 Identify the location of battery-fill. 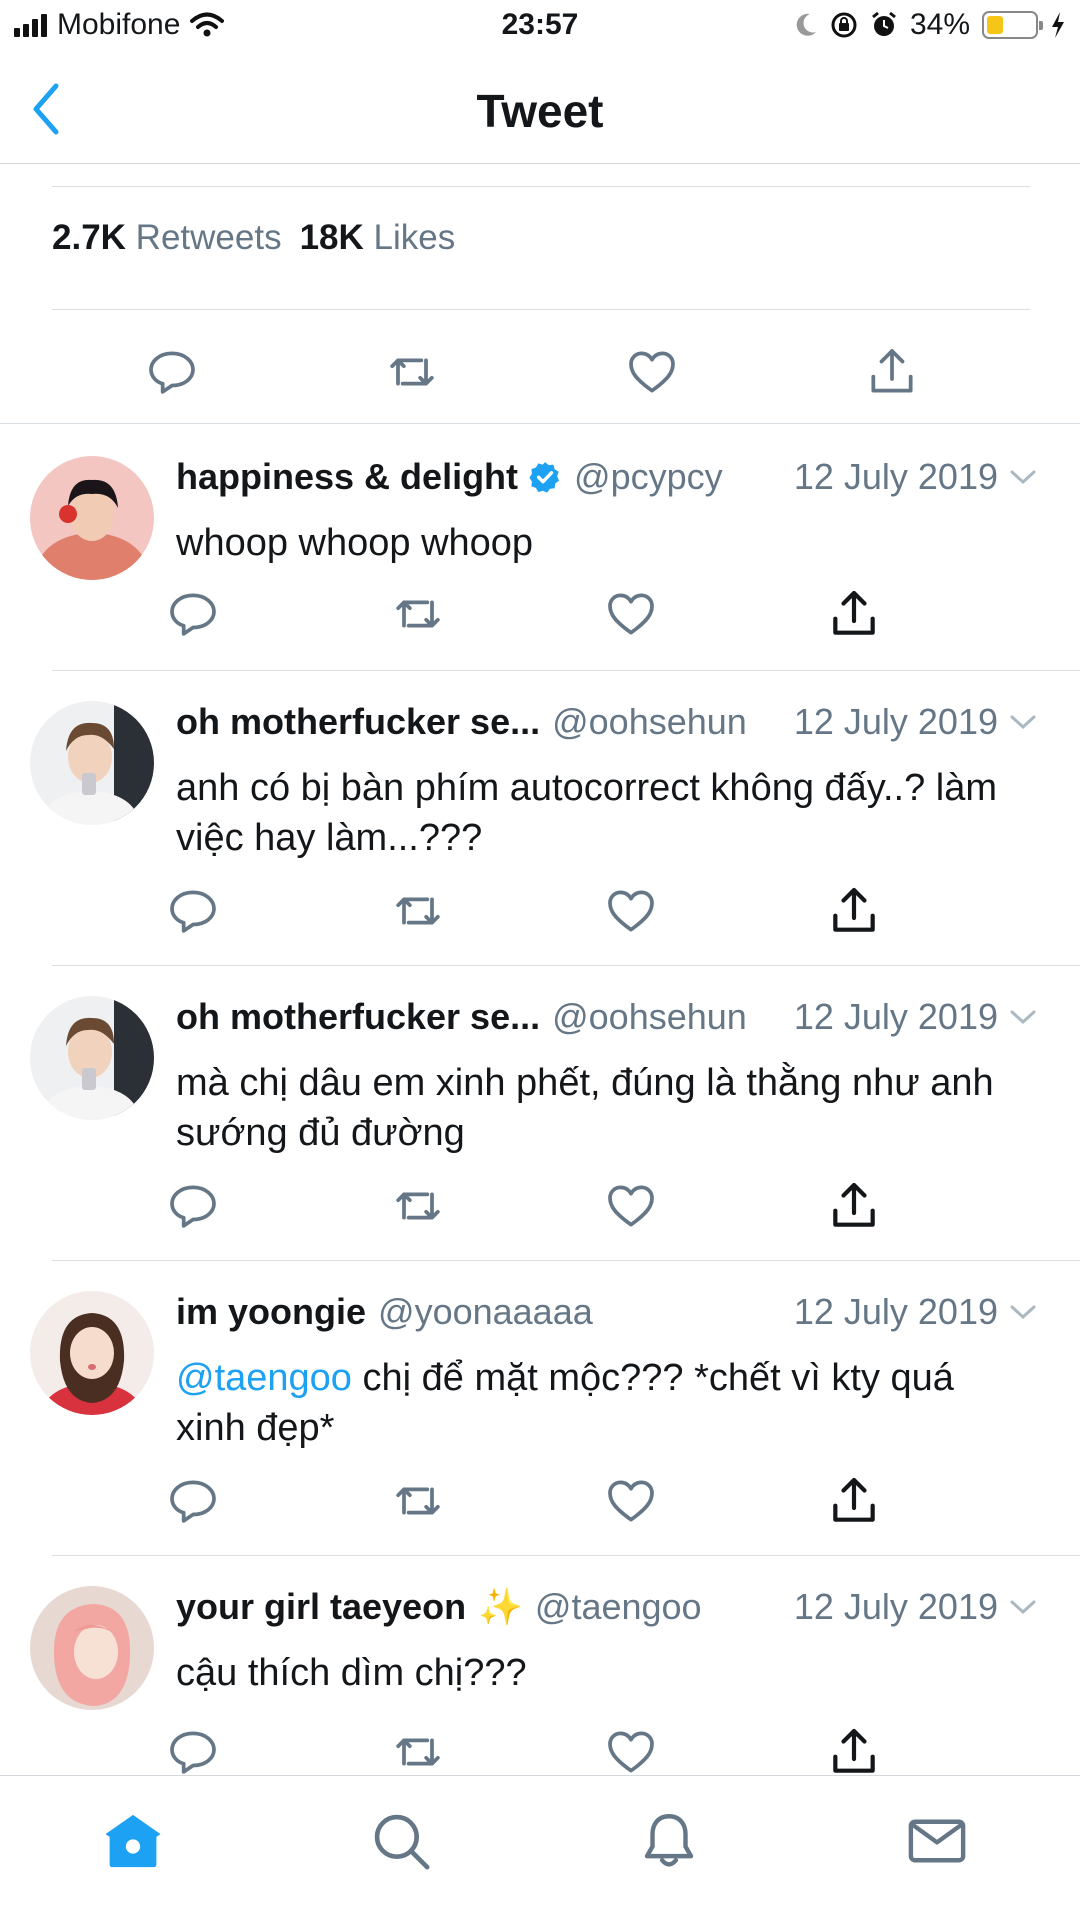
(995, 25).